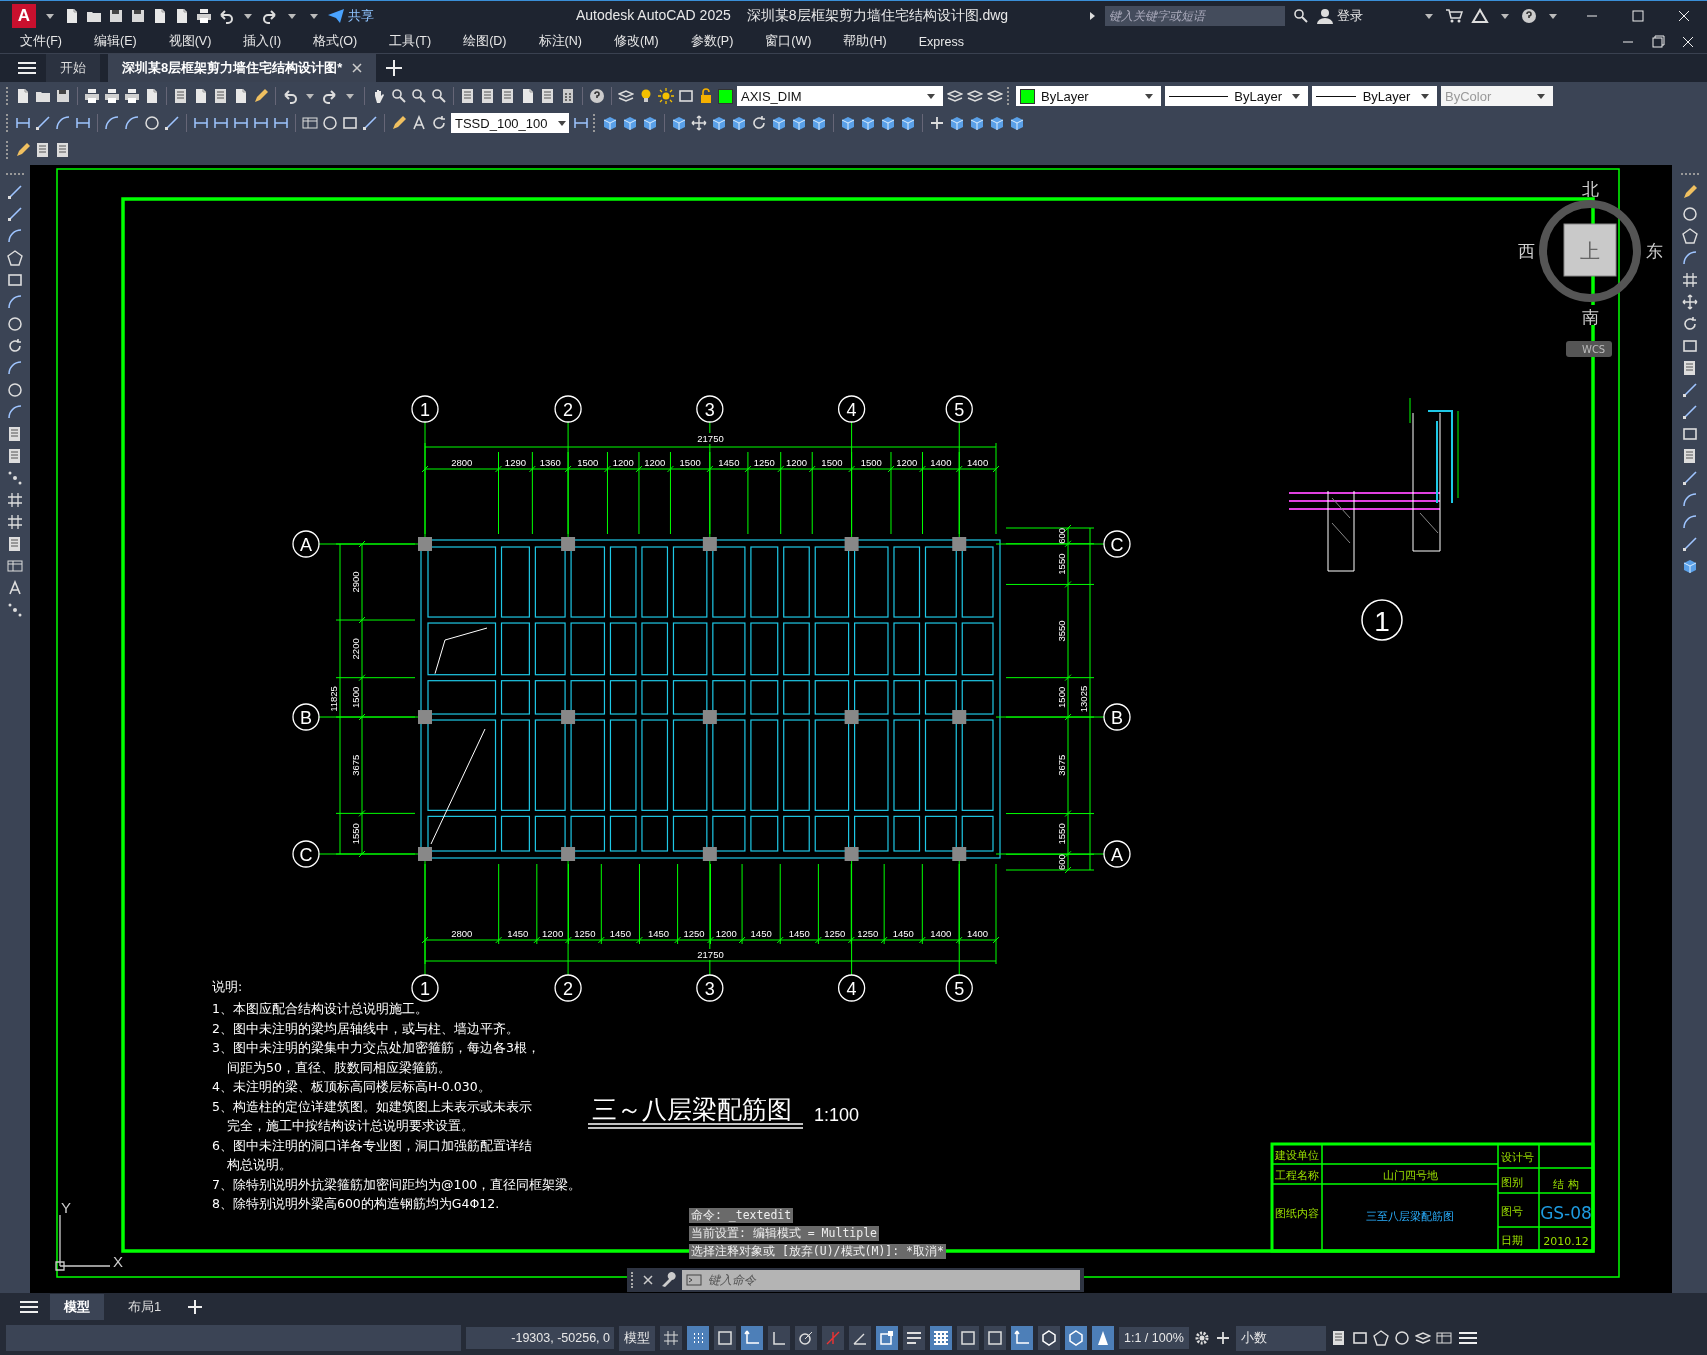 This screenshot has height=1355, width=1707. I want to click on table-icon, so click(310, 123).